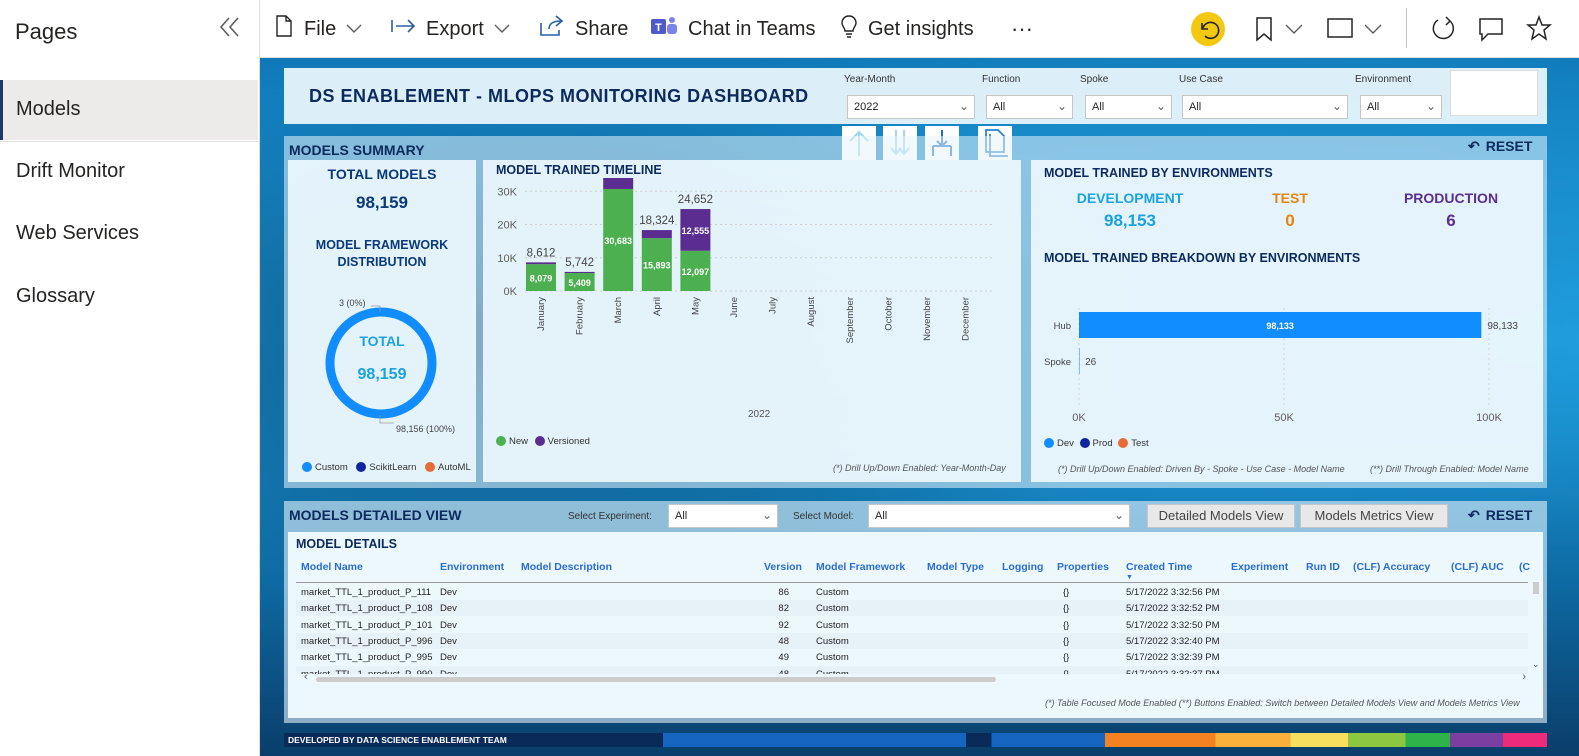 The image size is (1579, 756). Describe the element at coordinates (1539, 30) in the screenshot. I see `favorite-star-icon` at that location.